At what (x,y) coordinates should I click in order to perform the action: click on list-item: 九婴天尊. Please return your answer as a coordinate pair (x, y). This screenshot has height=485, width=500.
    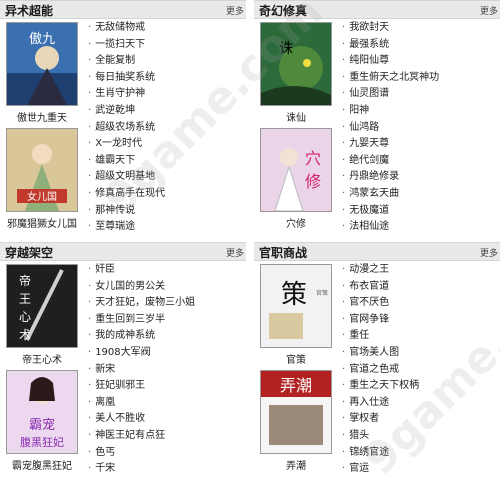
    Looking at the image, I should click on (421, 144).